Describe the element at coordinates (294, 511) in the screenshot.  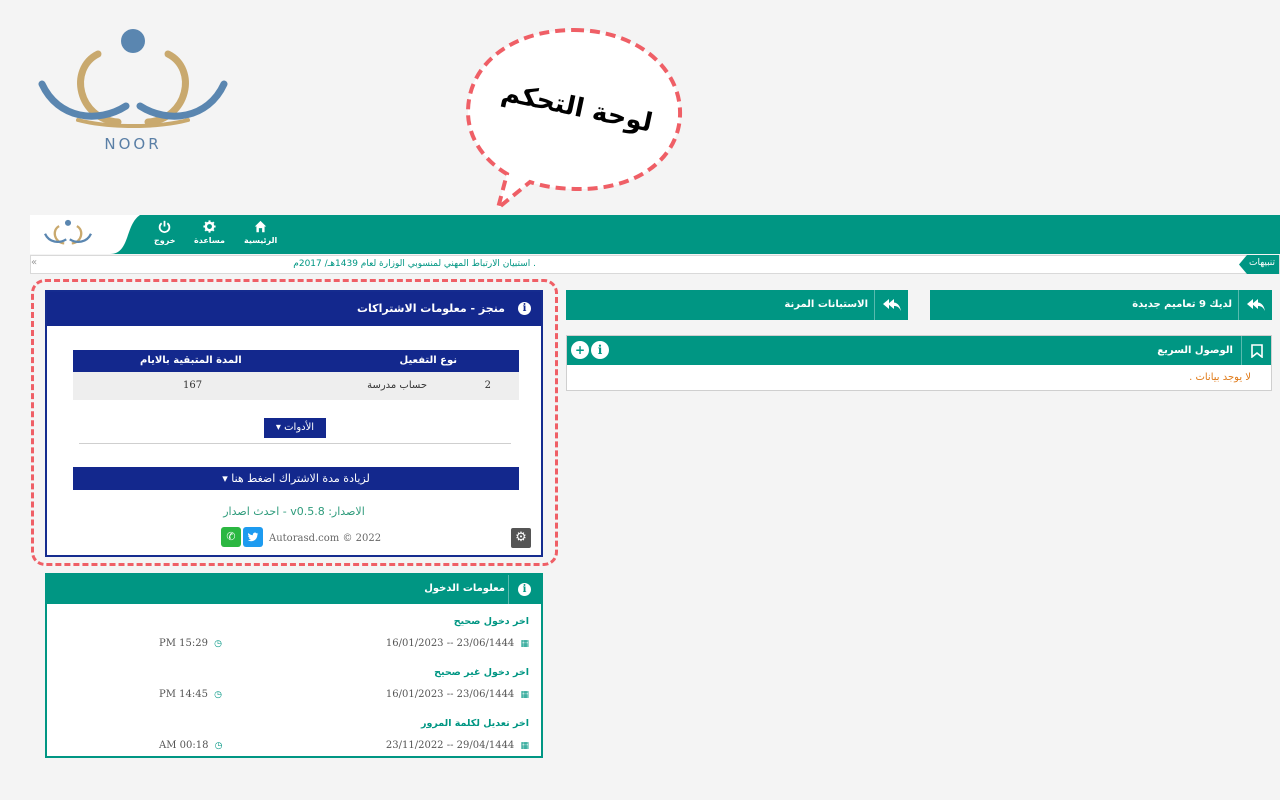
I see `version-label: الاصدار: v0.5.8 - احدث اصدار` at that location.